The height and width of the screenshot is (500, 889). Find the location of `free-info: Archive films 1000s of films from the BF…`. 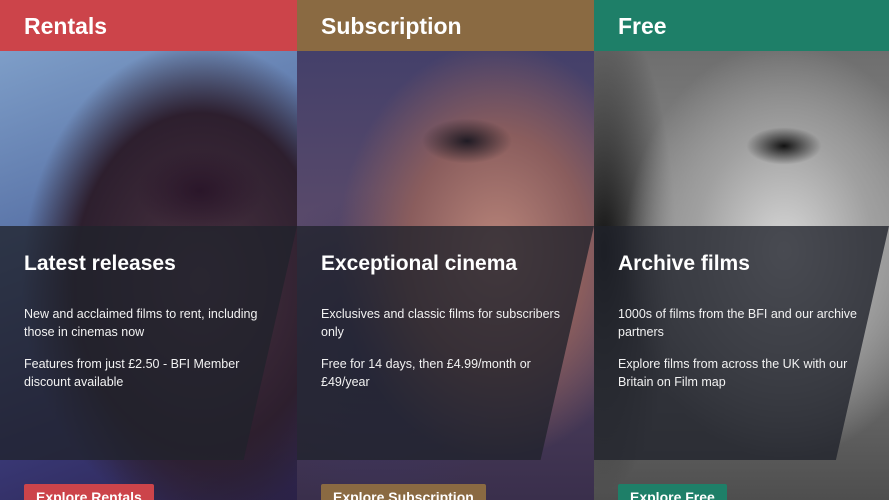

free-info: Archive films 1000s of films from the BF… is located at coordinates (746, 327).